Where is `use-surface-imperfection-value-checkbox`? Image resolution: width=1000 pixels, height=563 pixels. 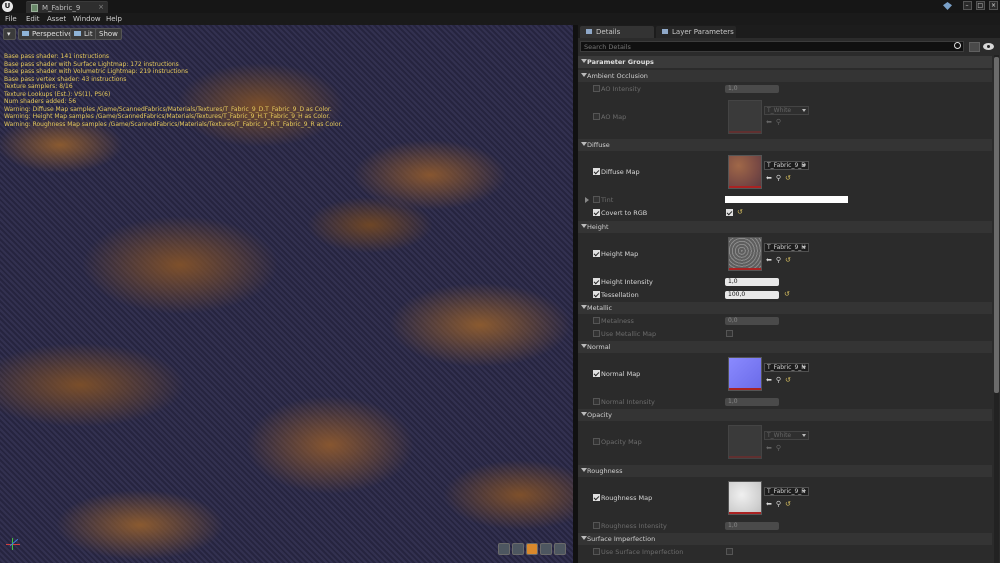
use-surface-imperfection-value-checkbox is located at coordinates (729, 551).